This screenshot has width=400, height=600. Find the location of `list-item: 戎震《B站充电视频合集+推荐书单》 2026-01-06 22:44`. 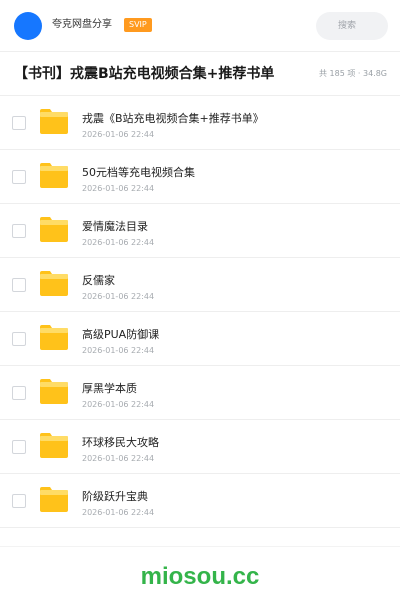

list-item: 戎震《B站充电视频合集+推荐书单》 2026-01-06 22:44 is located at coordinates (200, 123).